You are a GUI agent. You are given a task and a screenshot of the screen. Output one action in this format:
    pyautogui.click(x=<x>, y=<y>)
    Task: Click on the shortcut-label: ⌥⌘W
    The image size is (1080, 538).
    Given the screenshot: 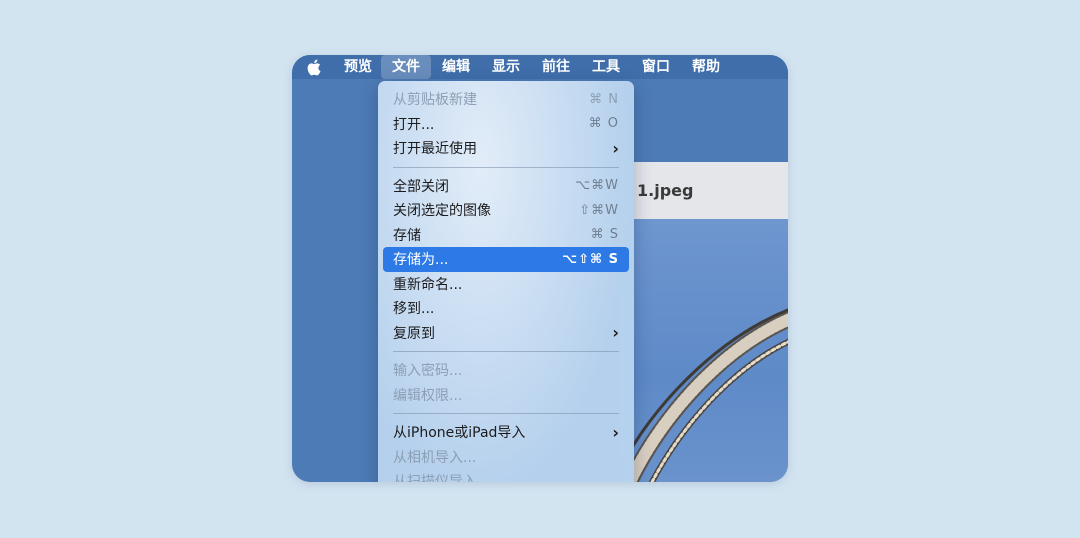 What is the action you would take?
    pyautogui.click(x=597, y=186)
    